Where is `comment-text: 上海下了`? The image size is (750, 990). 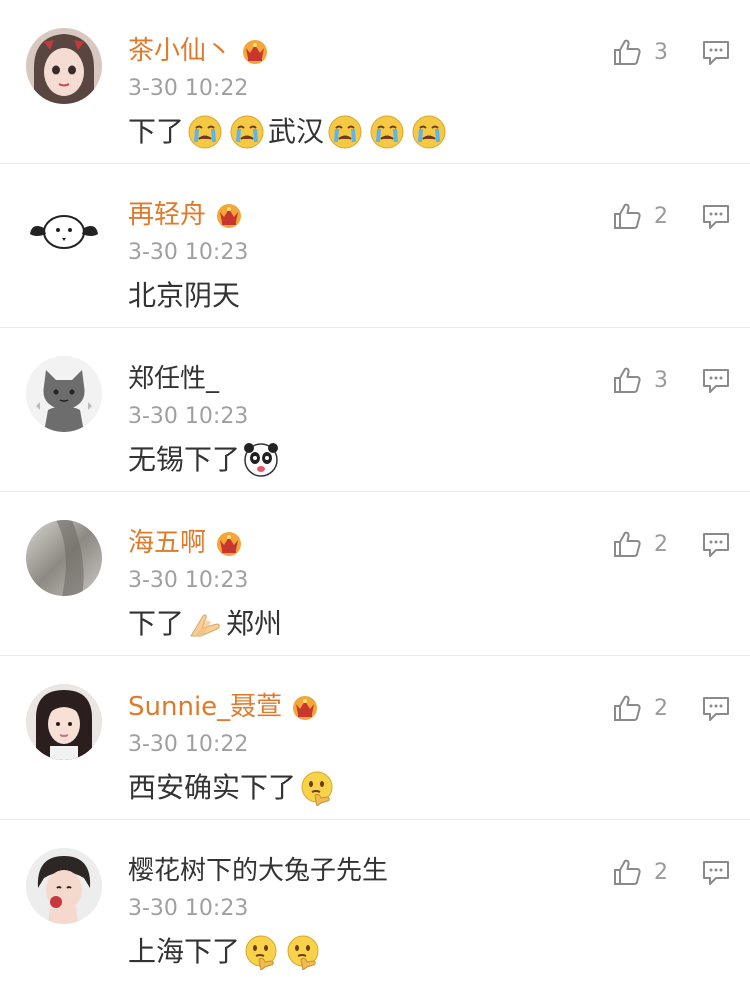 comment-text: 上海下了 is located at coordinates (226, 952).